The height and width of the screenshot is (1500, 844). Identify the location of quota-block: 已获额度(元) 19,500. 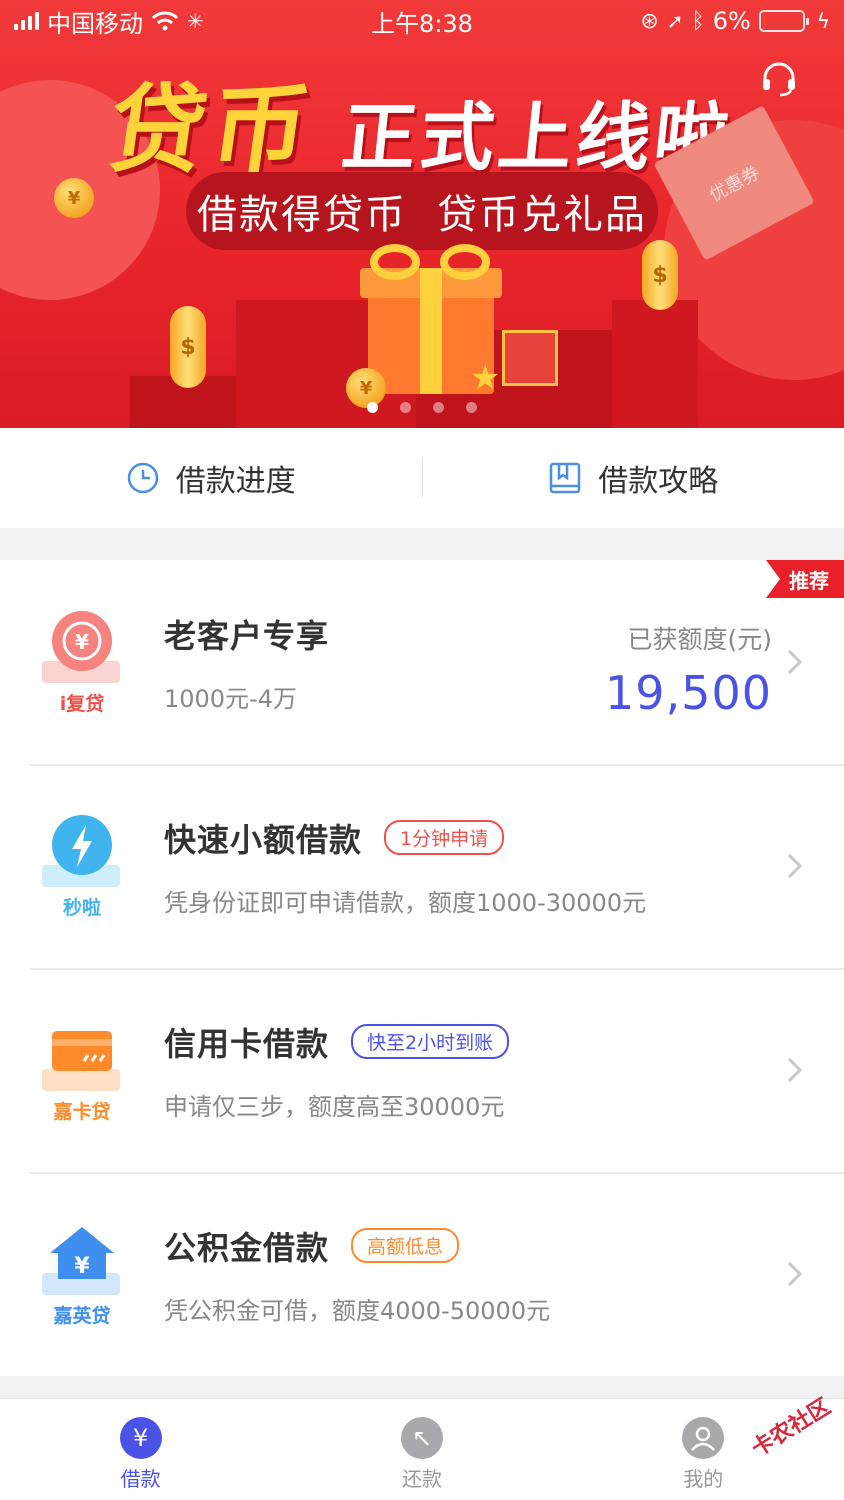
(688, 670).